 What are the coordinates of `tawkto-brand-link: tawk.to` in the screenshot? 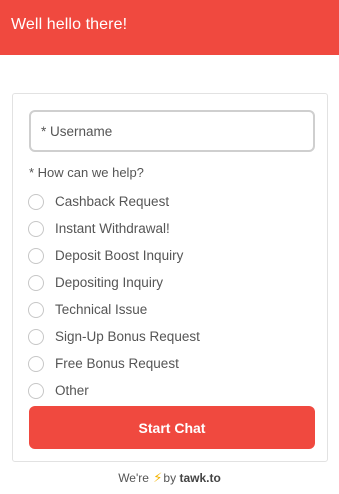 It's located at (199, 478).